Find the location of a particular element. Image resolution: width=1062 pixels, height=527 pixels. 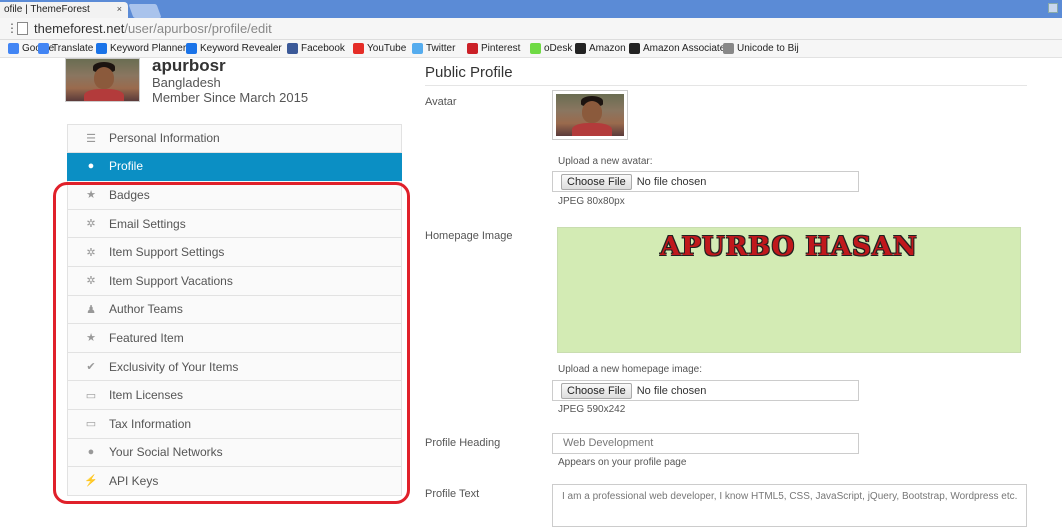

avatar-label: Avatar is located at coordinates (441, 102).